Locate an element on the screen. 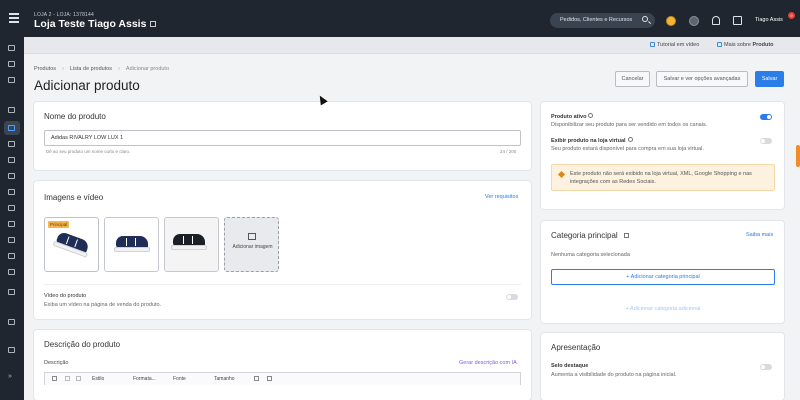 The height and width of the screenshot is (400, 800). font-dropdown: Fonte is located at coordinates (179, 379).